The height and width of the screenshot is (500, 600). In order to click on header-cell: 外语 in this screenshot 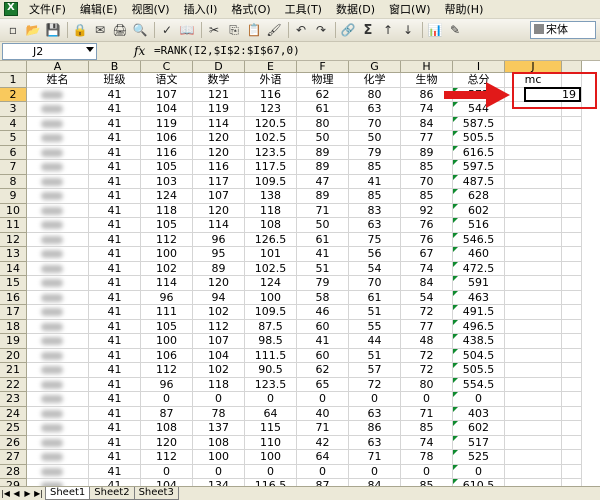, I will do `click(271, 80)`.